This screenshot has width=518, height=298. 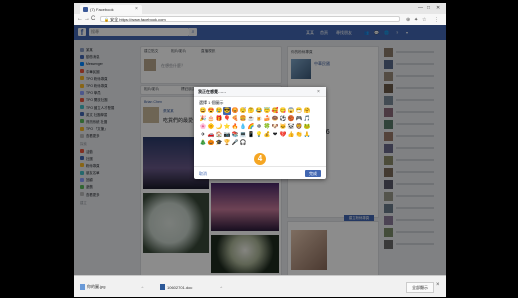 What do you see at coordinates (260, 173) in the screenshot?
I see `dialog-footer: 取消 完成` at bounding box center [260, 173].